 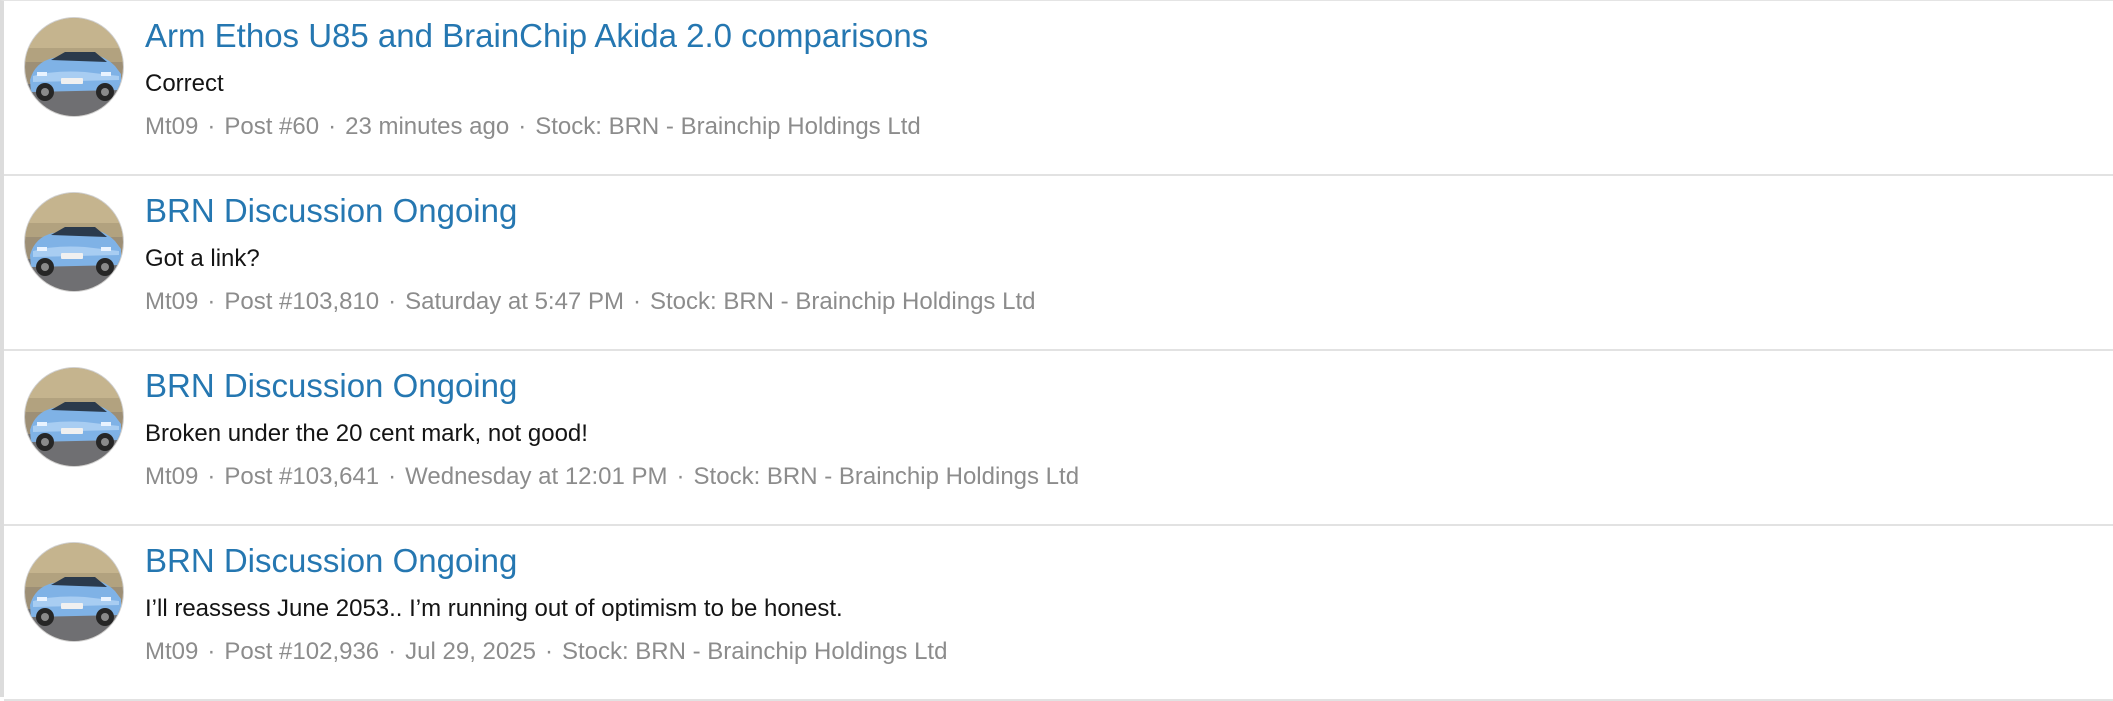 I want to click on post-number-link: Post #102,936, so click(x=301, y=651).